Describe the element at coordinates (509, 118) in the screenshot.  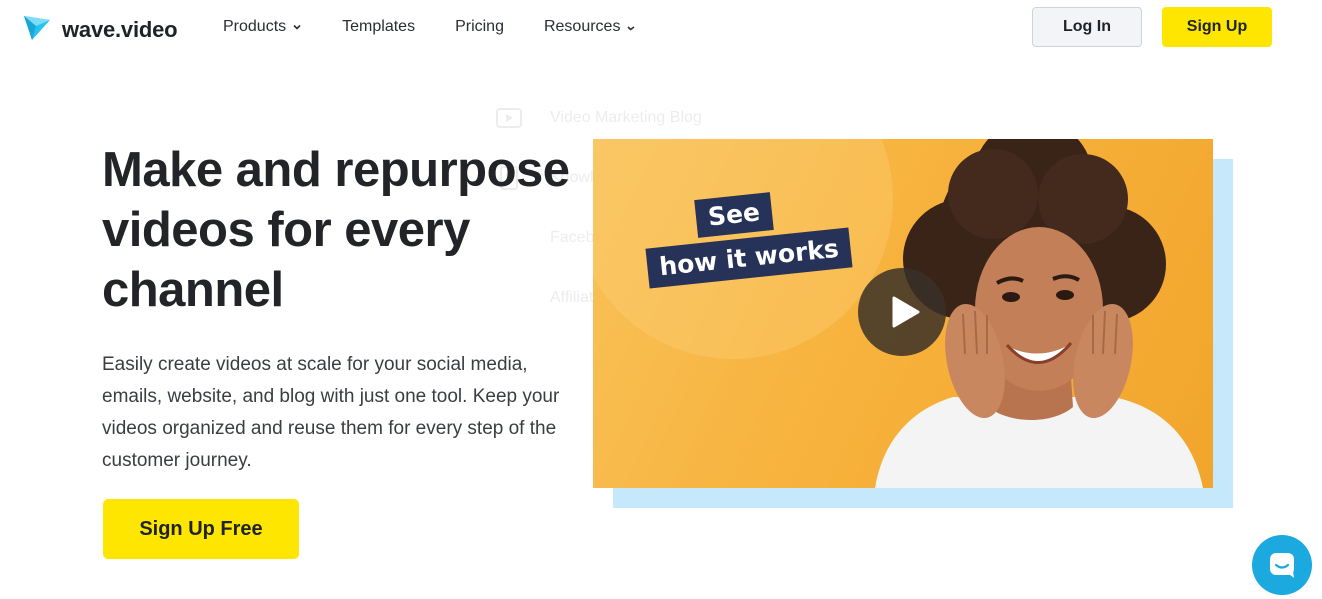
I see `play-square-icon` at that location.